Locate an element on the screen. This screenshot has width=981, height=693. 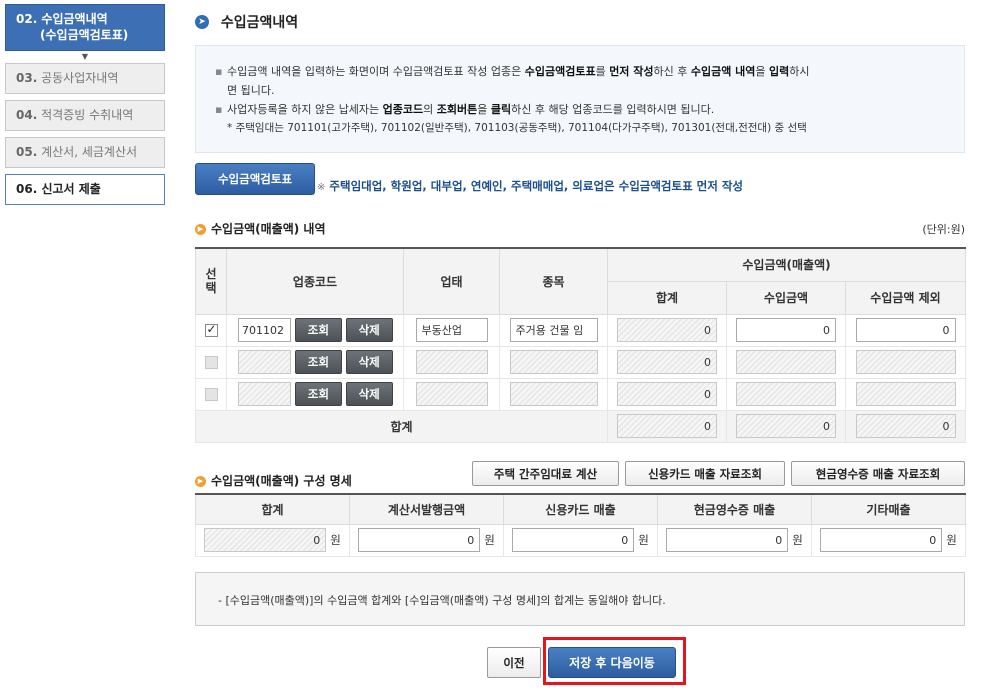
composition-total-field is located at coordinates (265, 540).